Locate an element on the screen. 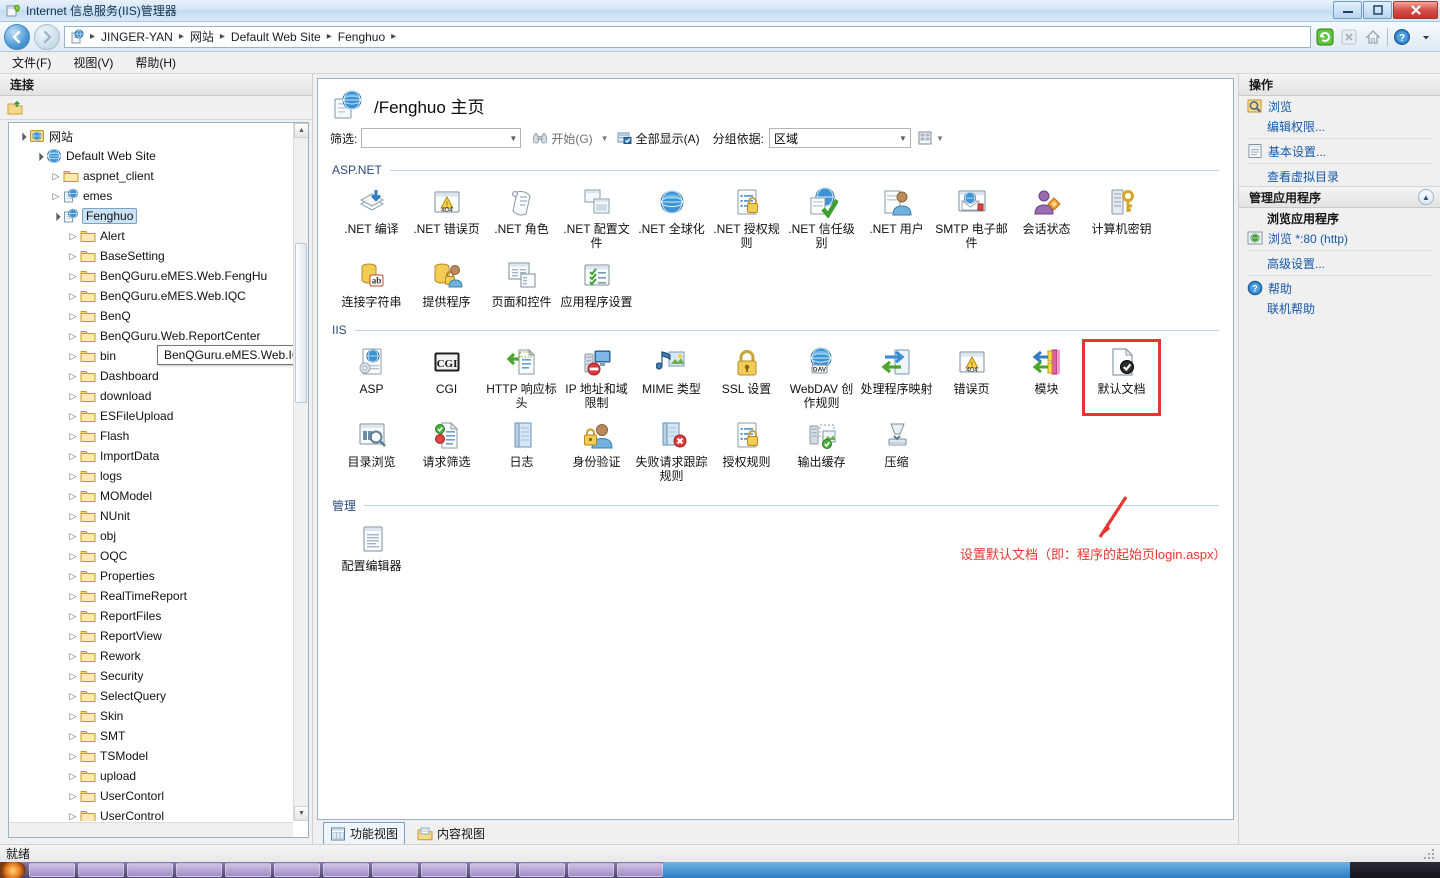 Image resolution: width=1440 pixels, height=878 pixels. breadcrumb-item-sites: 网站 is located at coordinates (202, 36).